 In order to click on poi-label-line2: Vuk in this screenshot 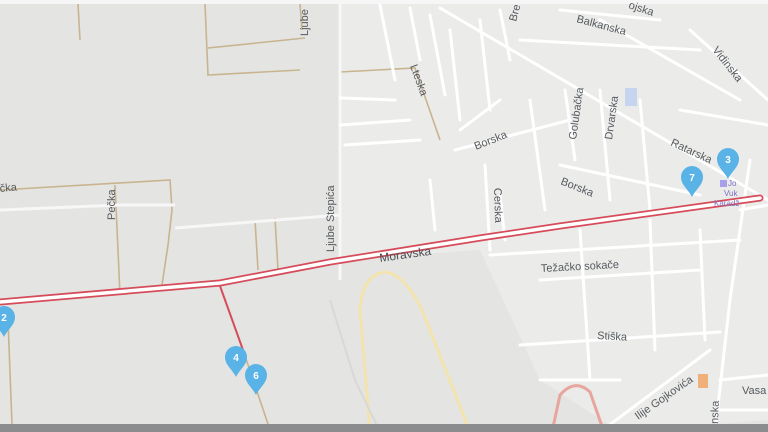, I will do `click(731, 193)`.